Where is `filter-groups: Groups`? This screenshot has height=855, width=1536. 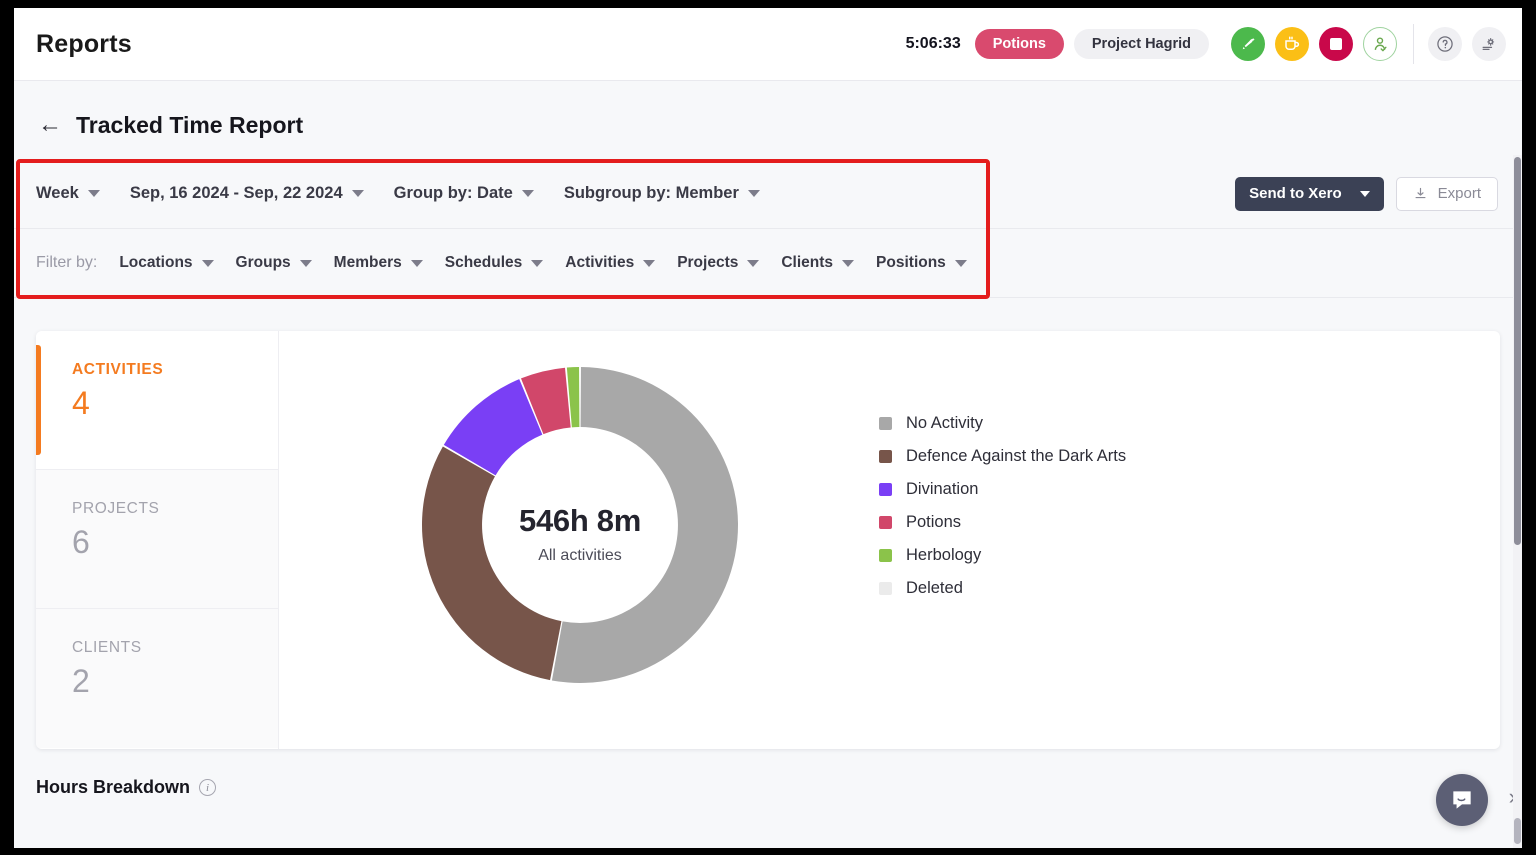 filter-groups: Groups is located at coordinates (274, 263).